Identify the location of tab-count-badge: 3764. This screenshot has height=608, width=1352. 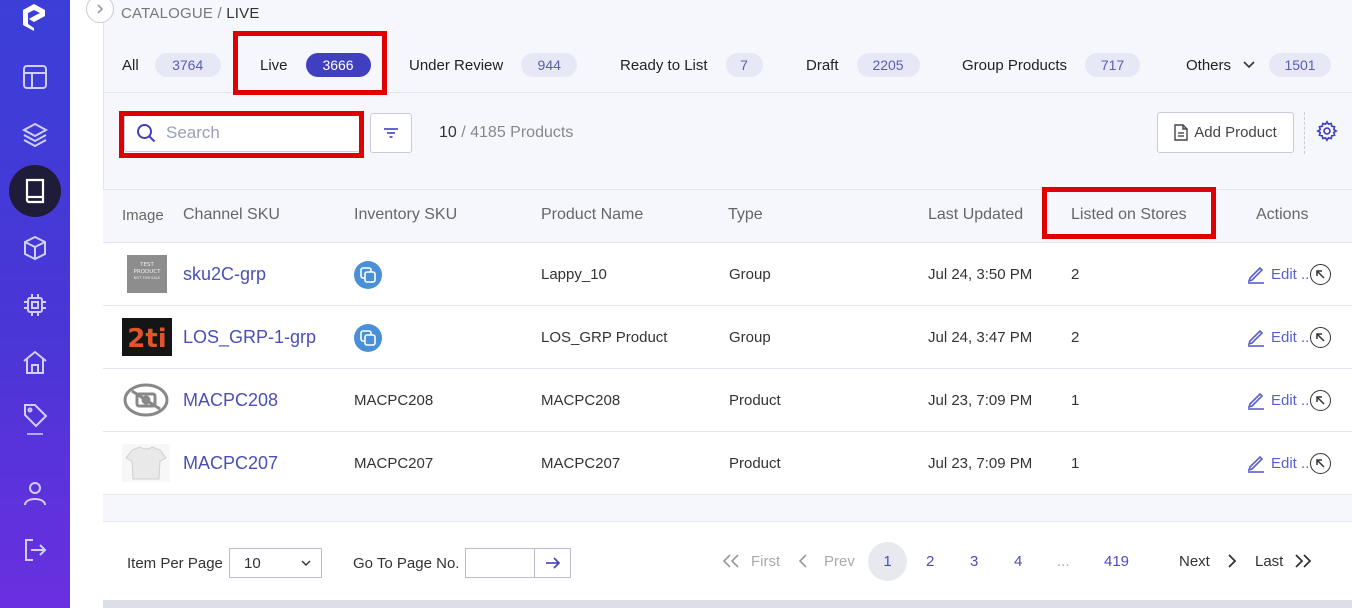
(187, 65).